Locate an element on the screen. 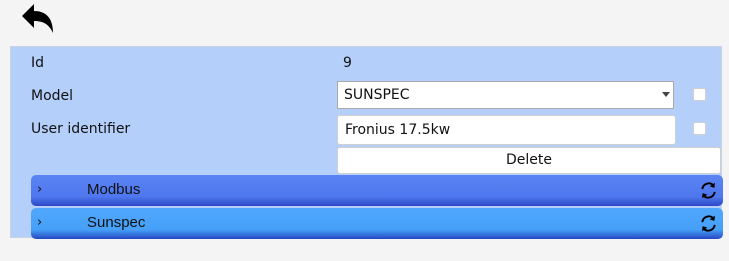 The image size is (729, 261). modbus-section-title: Modbus is located at coordinates (114, 189).